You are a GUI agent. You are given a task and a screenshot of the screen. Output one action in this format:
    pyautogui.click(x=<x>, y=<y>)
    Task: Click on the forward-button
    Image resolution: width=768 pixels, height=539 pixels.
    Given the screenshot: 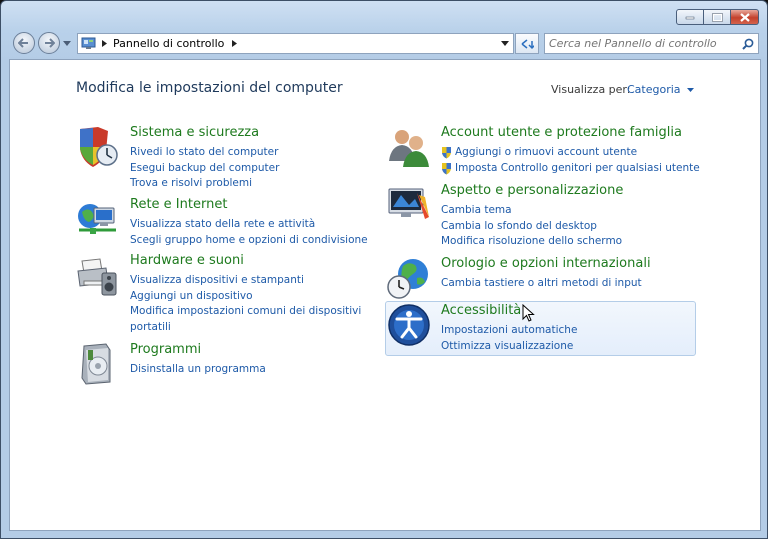 What is the action you would take?
    pyautogui.click(x=49, y=43)
    